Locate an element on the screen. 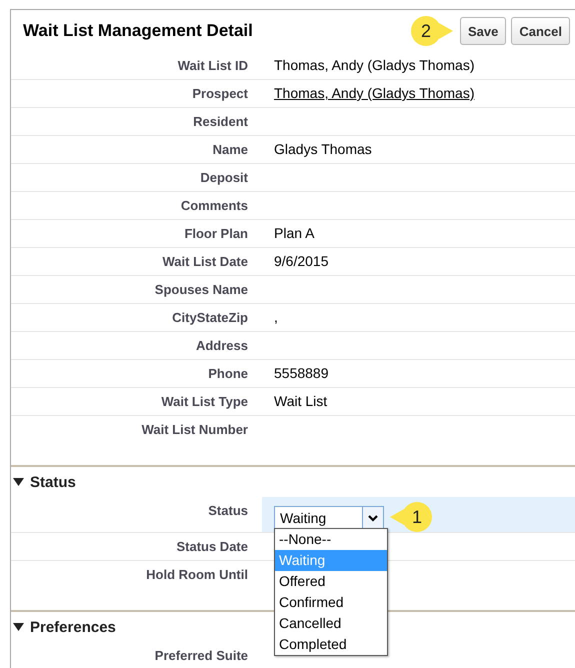 Image resolution: width=575 pixels, height=668 pixels. field-label: Wait List ID is located at coordinates (212, 66).